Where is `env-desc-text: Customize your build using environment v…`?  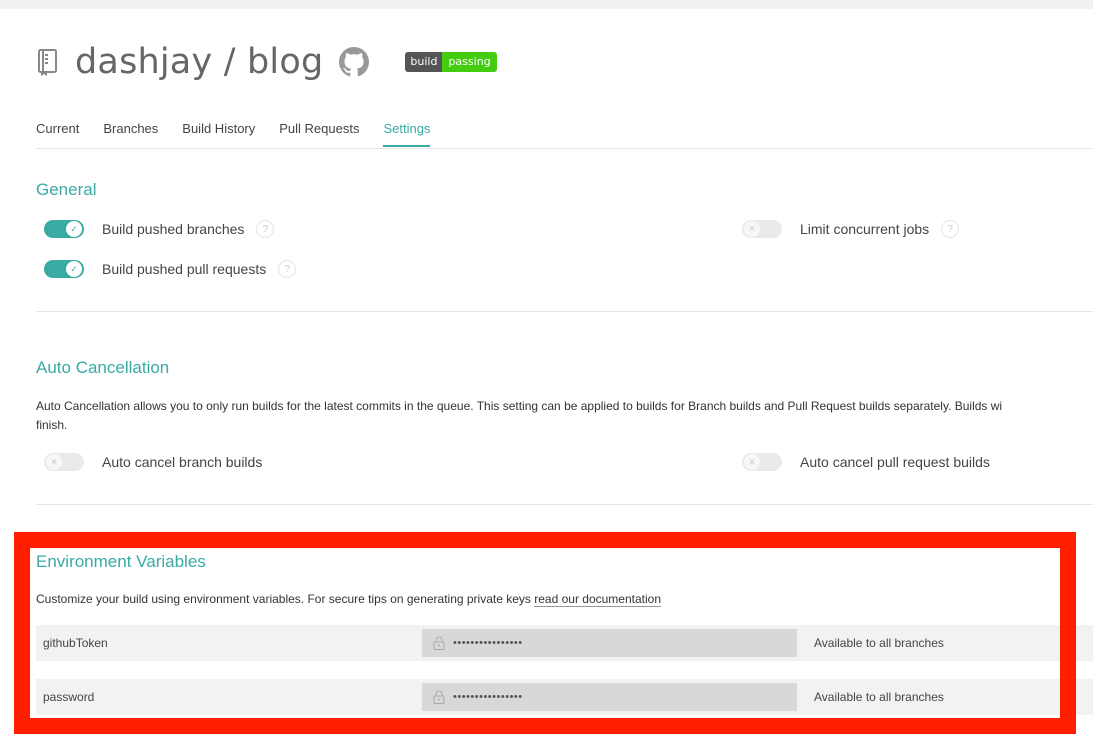
env-desc-text: Customize your build using environment v… is located at coordinates (285, 599).